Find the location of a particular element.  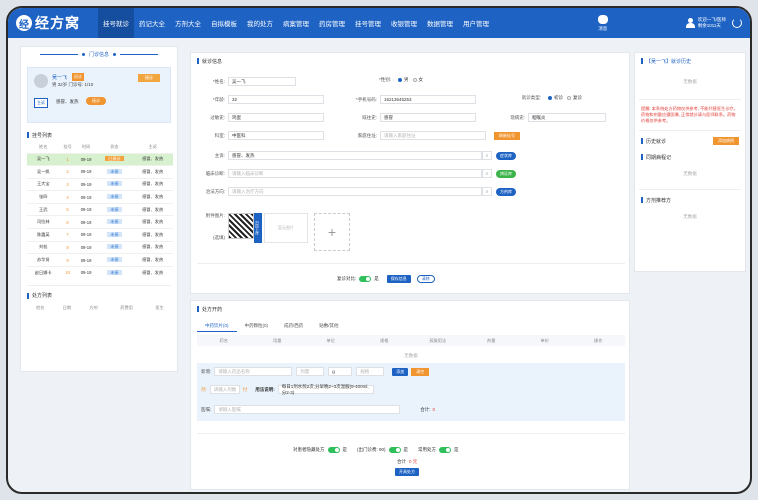

queue-status: 已接诊 is located at coordinates (114, 159).